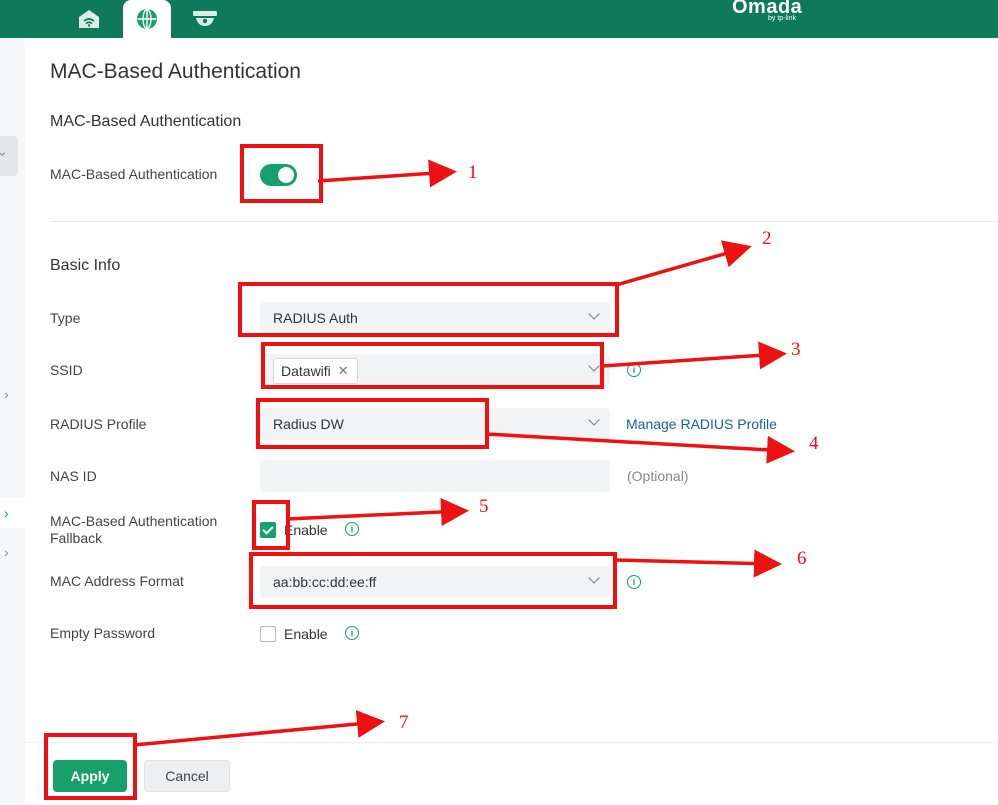 The height and width of the screenshot is (805, 998). Describe the element at coordinates (658, 476) in the screenshot. I see `nas-id-hint: (Optional)` at that location.